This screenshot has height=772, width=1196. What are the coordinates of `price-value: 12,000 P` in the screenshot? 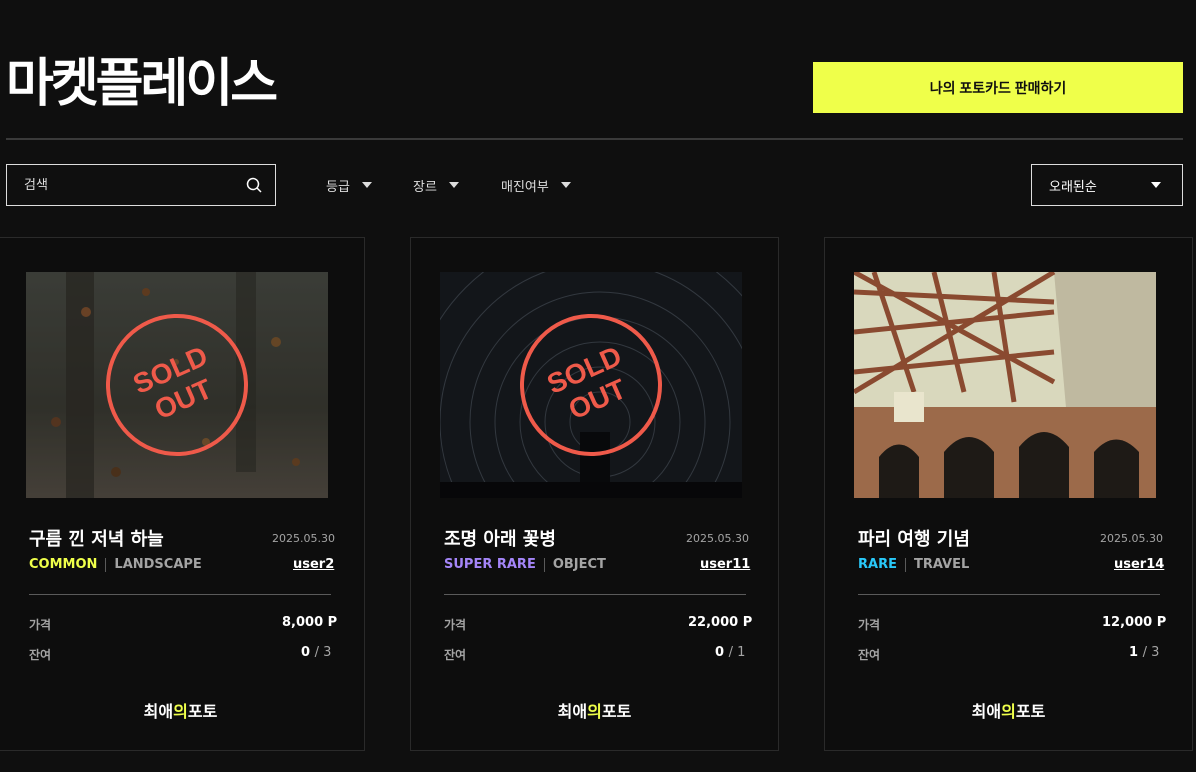 It's located at (1134, 622).